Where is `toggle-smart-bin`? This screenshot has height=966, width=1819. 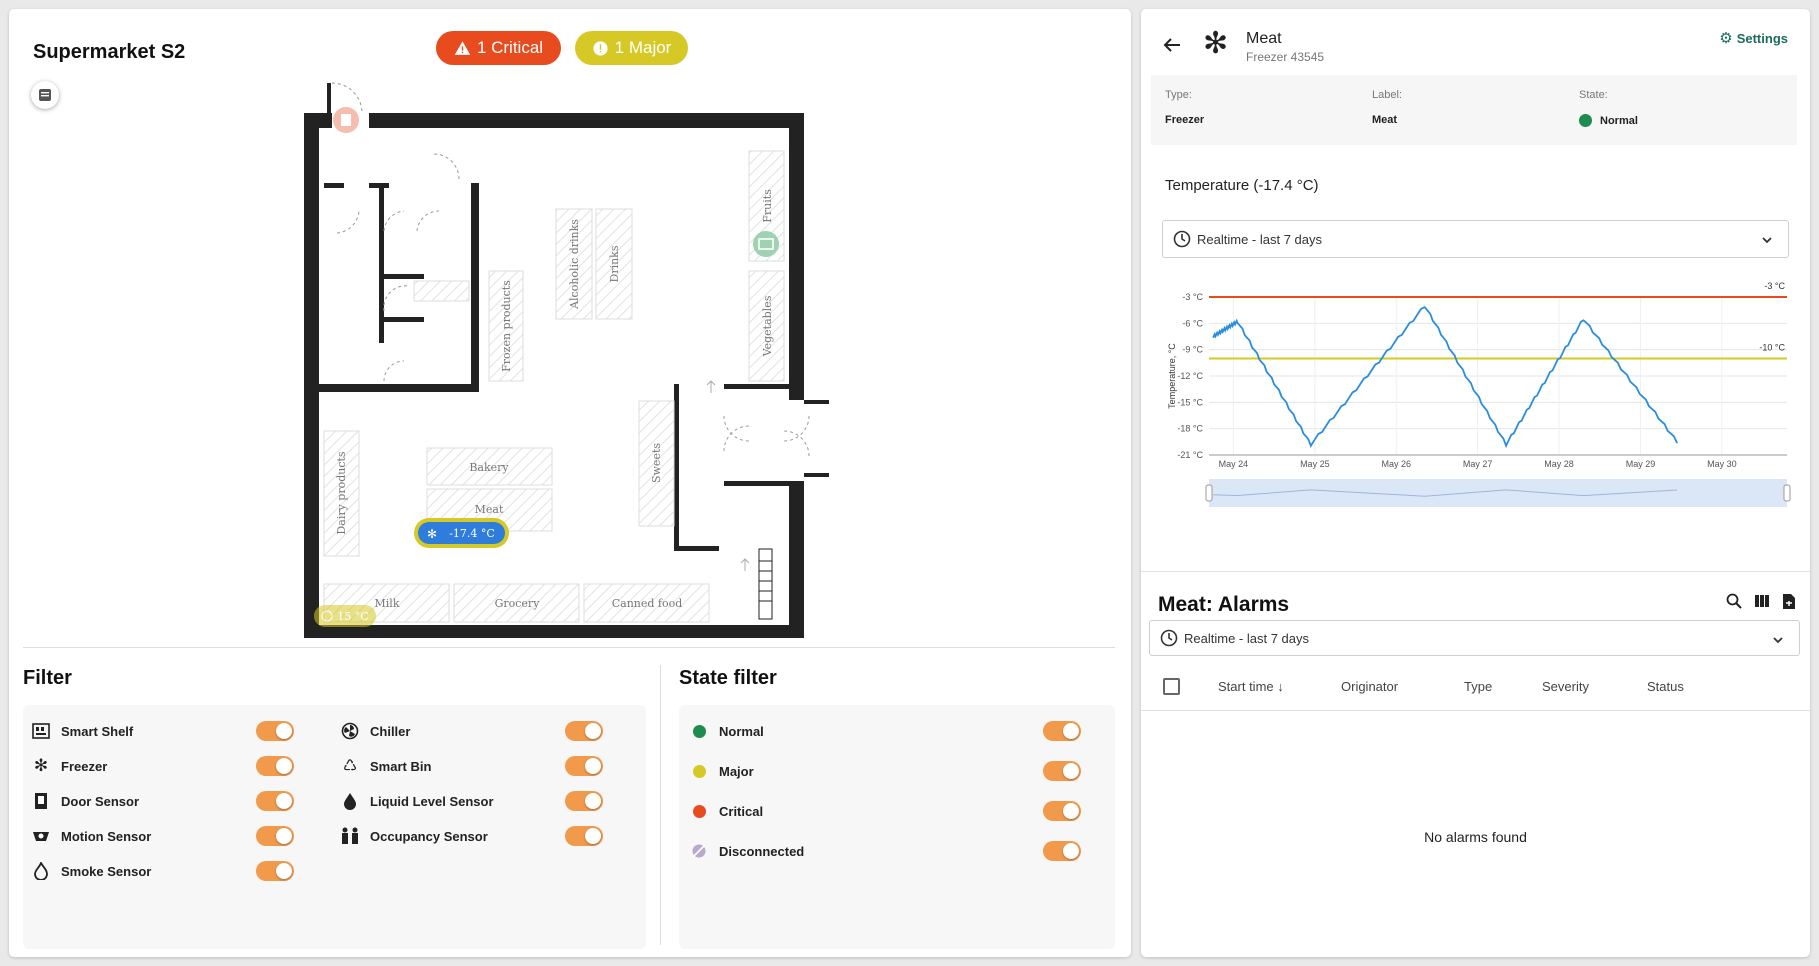
toggle-smart-bin is located at coordinates (584, 766).